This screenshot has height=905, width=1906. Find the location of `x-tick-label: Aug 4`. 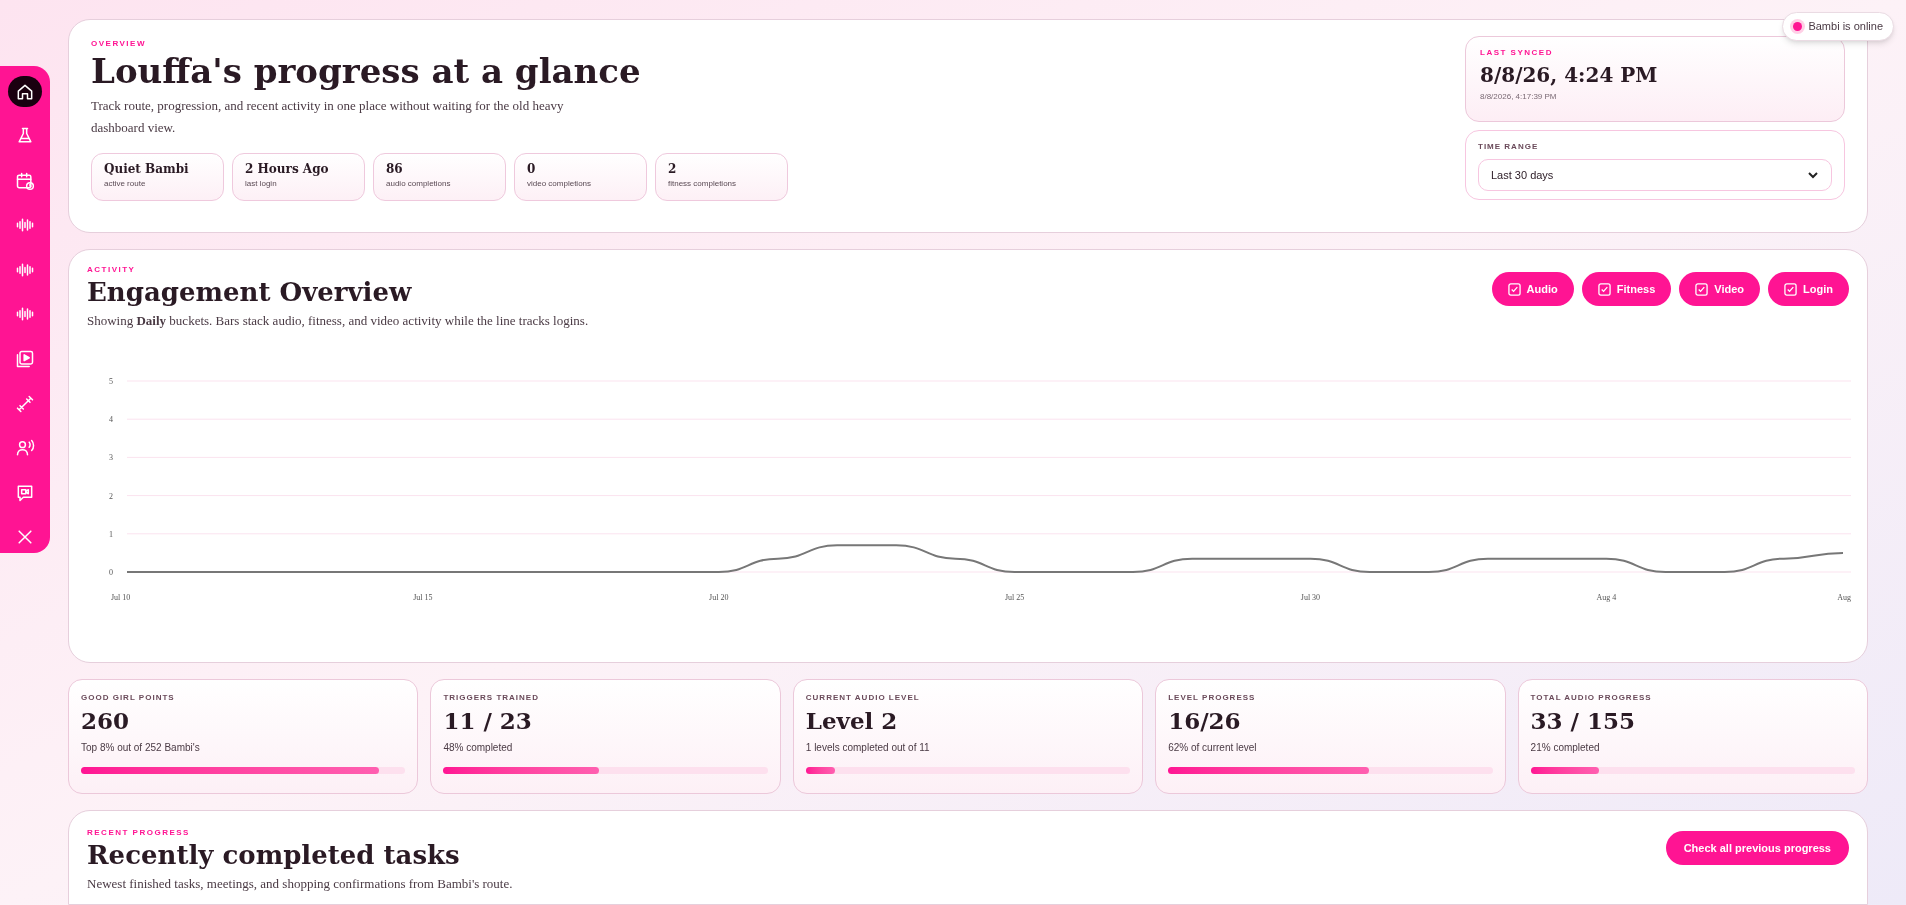

x-tick-label: Aug 4 is located at coordinates (1606, 597).